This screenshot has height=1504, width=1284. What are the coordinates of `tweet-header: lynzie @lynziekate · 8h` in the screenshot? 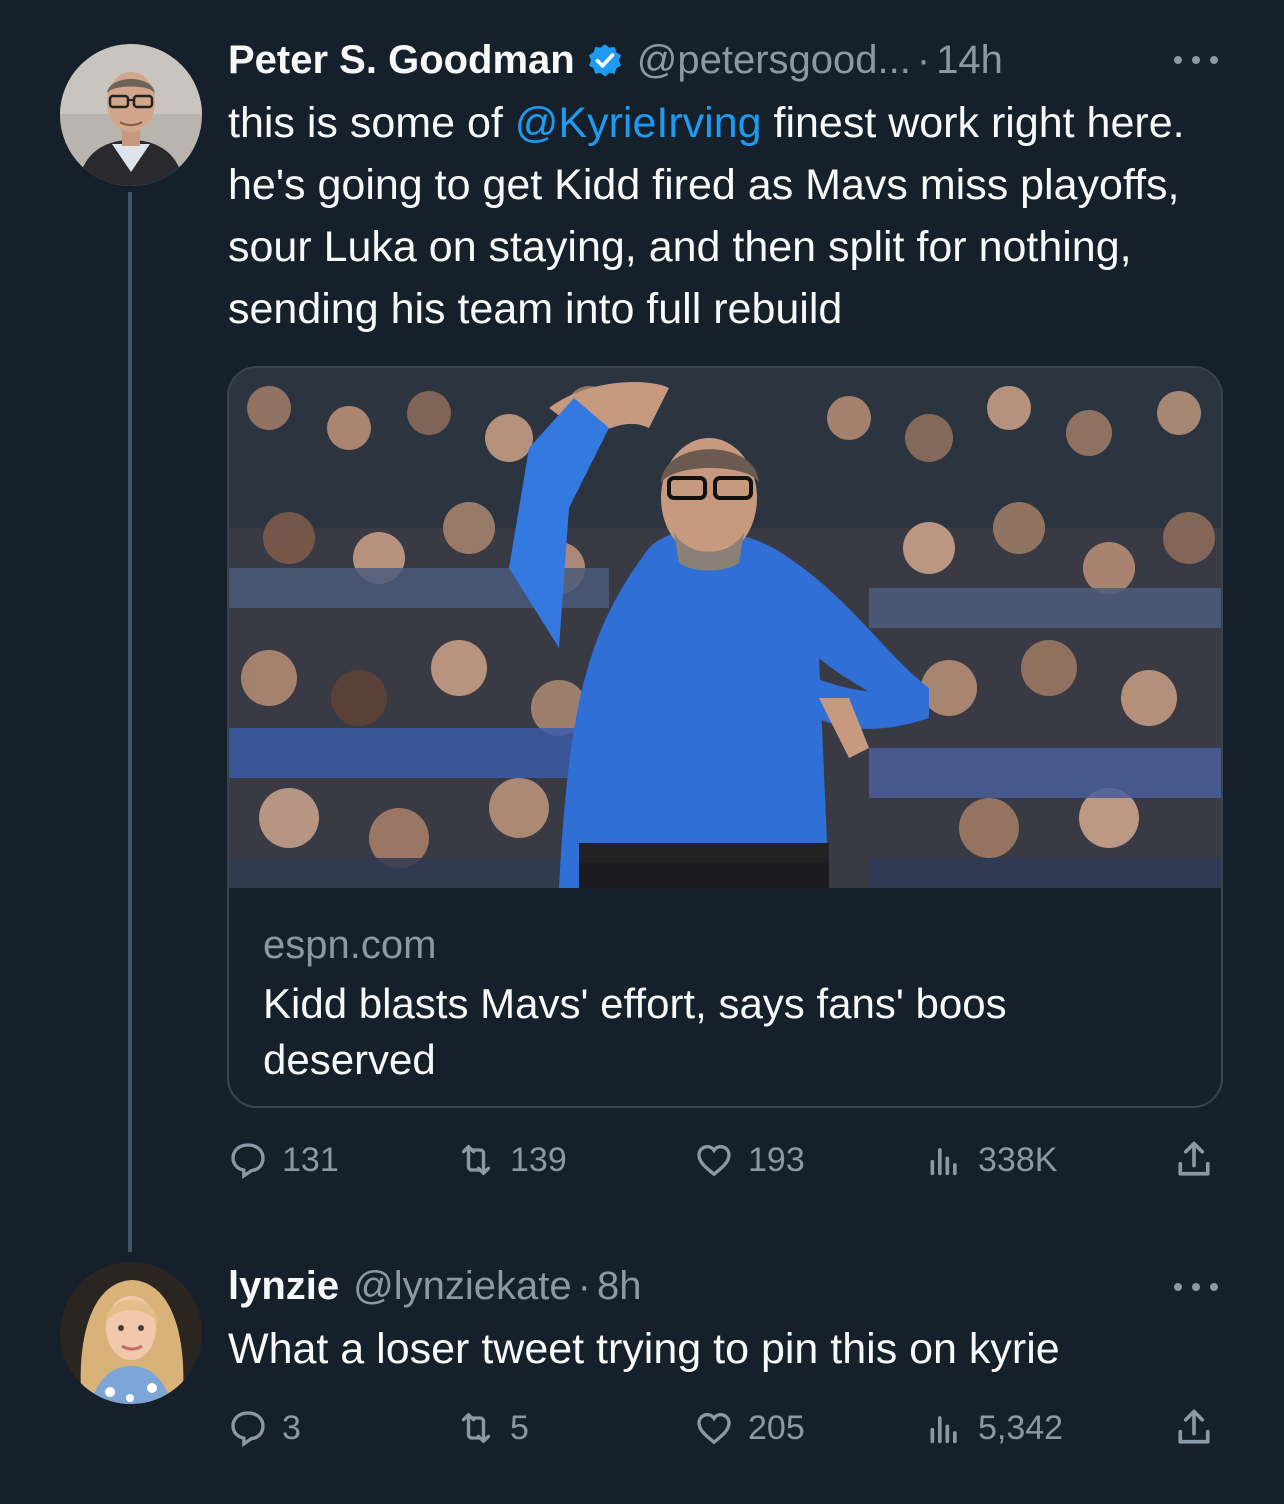 It's located at (434, 1286).